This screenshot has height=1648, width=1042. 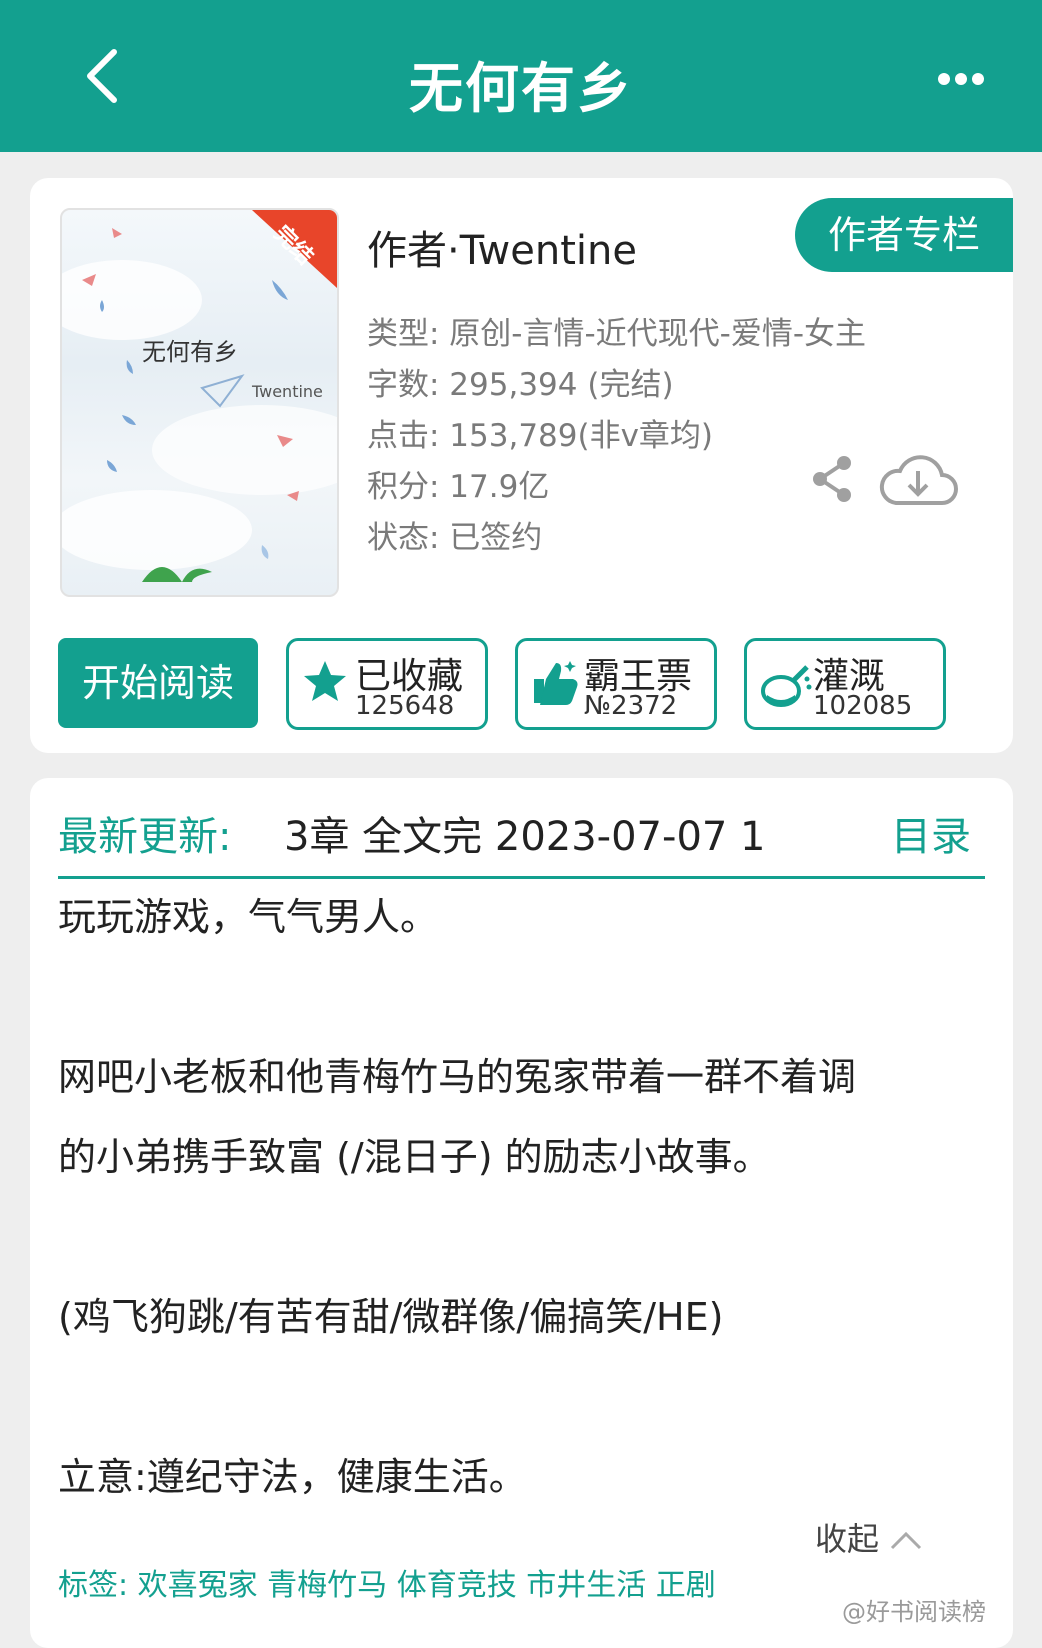 I want to click on book-word-count: 字数: 295,394 (完结), so click(x=520, y=385).